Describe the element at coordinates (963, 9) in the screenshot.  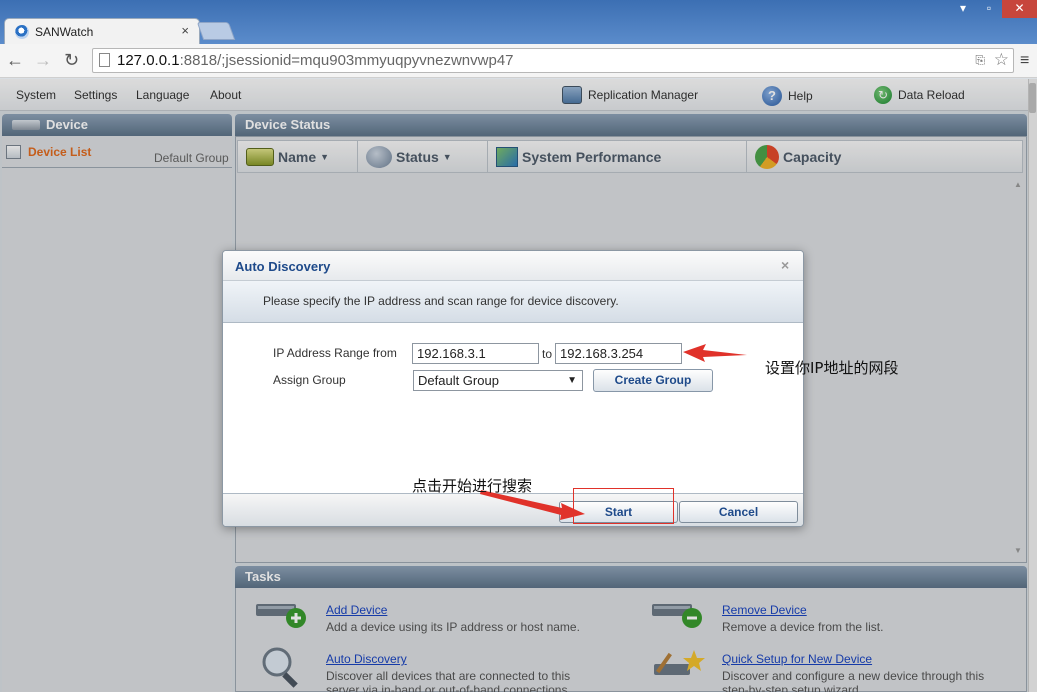
I see `minimize-window-icon: ▾` at that location.